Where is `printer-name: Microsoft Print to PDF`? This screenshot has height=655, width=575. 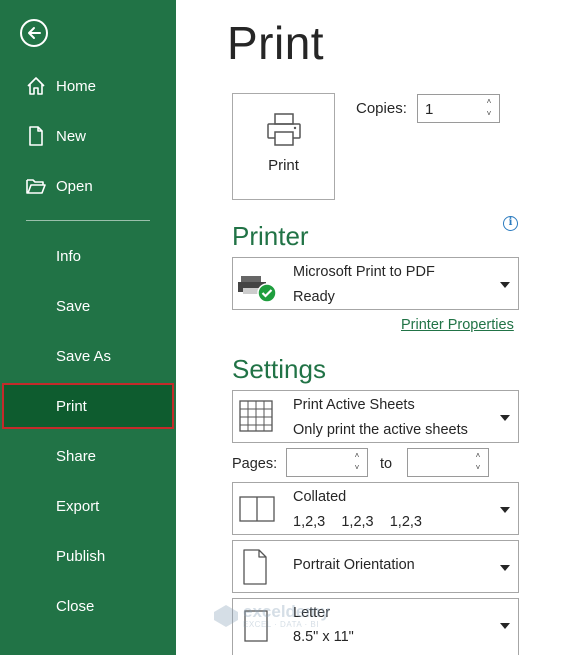 printer-name: Microsoft Print to PDF is located at coordinates (364, 272).